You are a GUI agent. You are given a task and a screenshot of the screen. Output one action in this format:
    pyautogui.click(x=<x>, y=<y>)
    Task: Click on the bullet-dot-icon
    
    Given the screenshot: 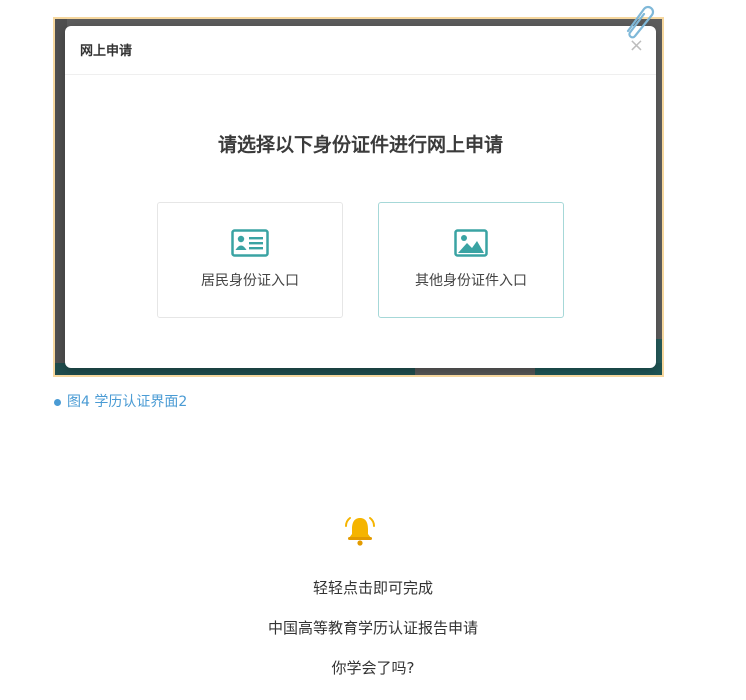 What is the action you would take?
    pyautogui.click(x=57, y=402)
    